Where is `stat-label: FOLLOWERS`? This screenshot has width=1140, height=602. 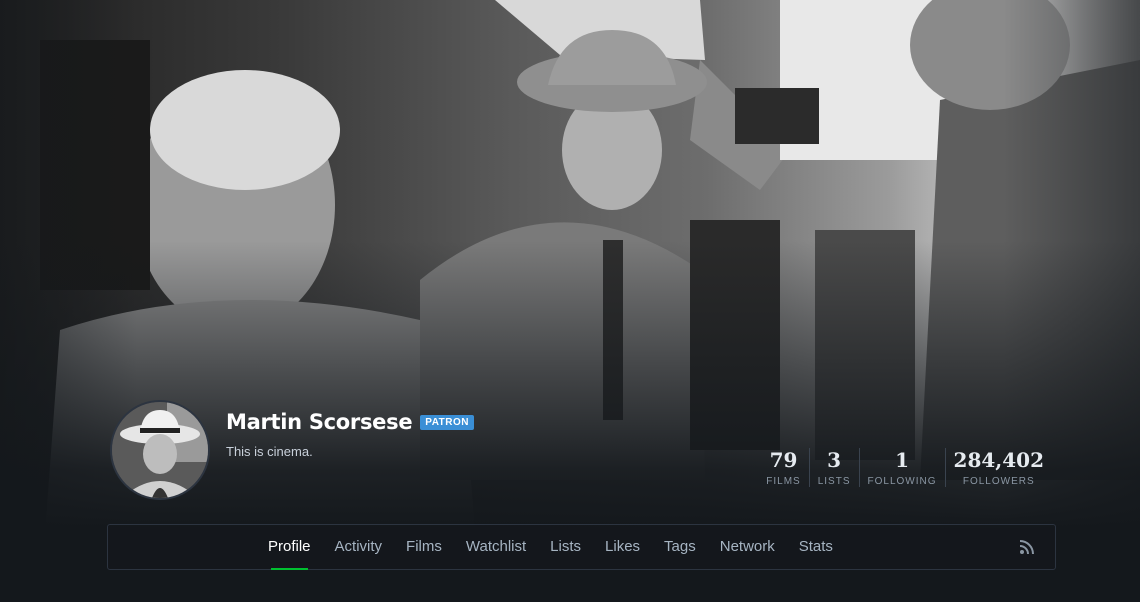
stat-label: FOLLOWERS is located at coordinates (998, 481).